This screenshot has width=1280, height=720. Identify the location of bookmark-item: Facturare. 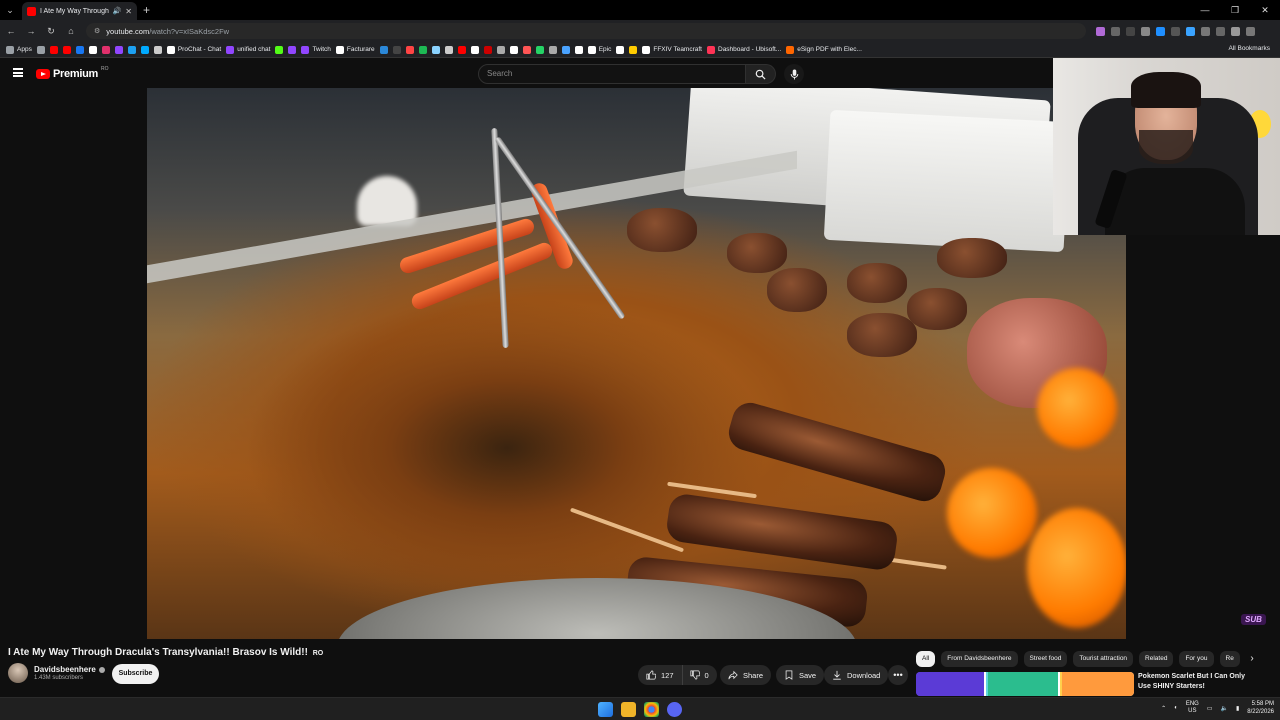
(355, 49).